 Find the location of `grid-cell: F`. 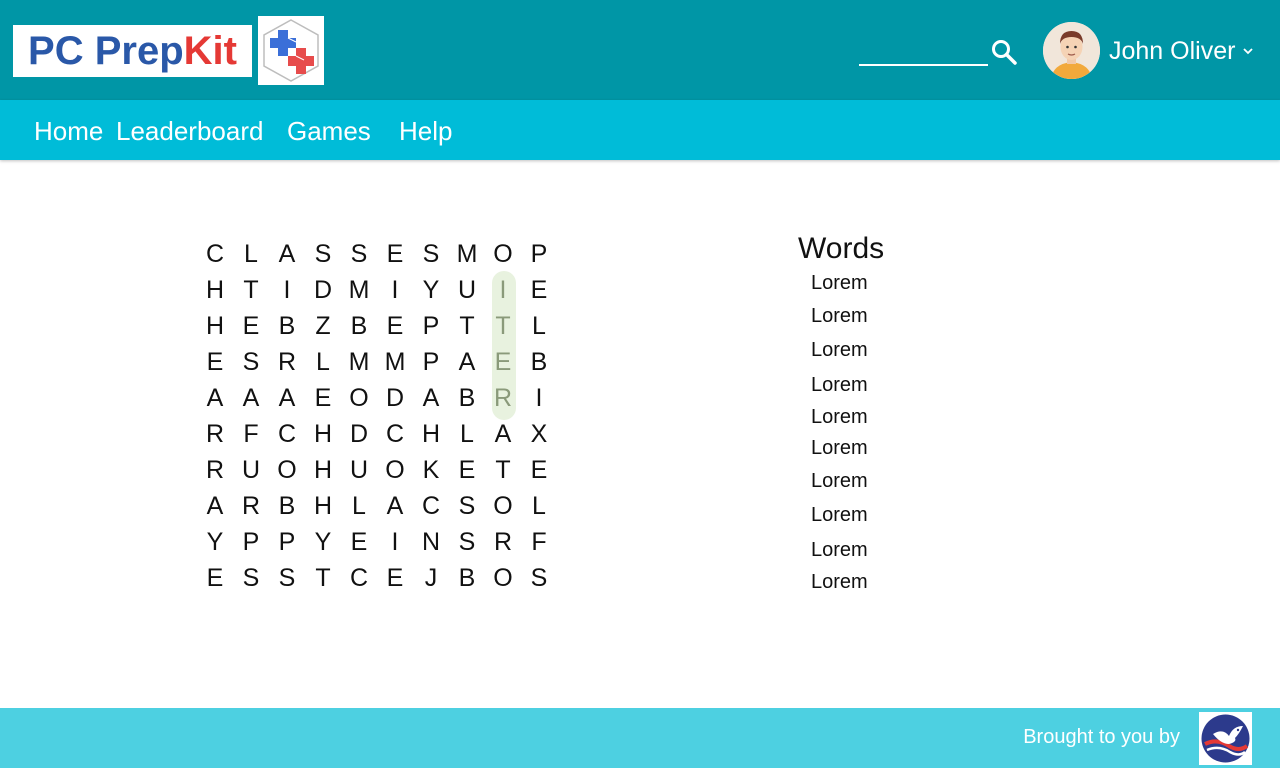

grid-cell: F is located at coordinates (539, 542).